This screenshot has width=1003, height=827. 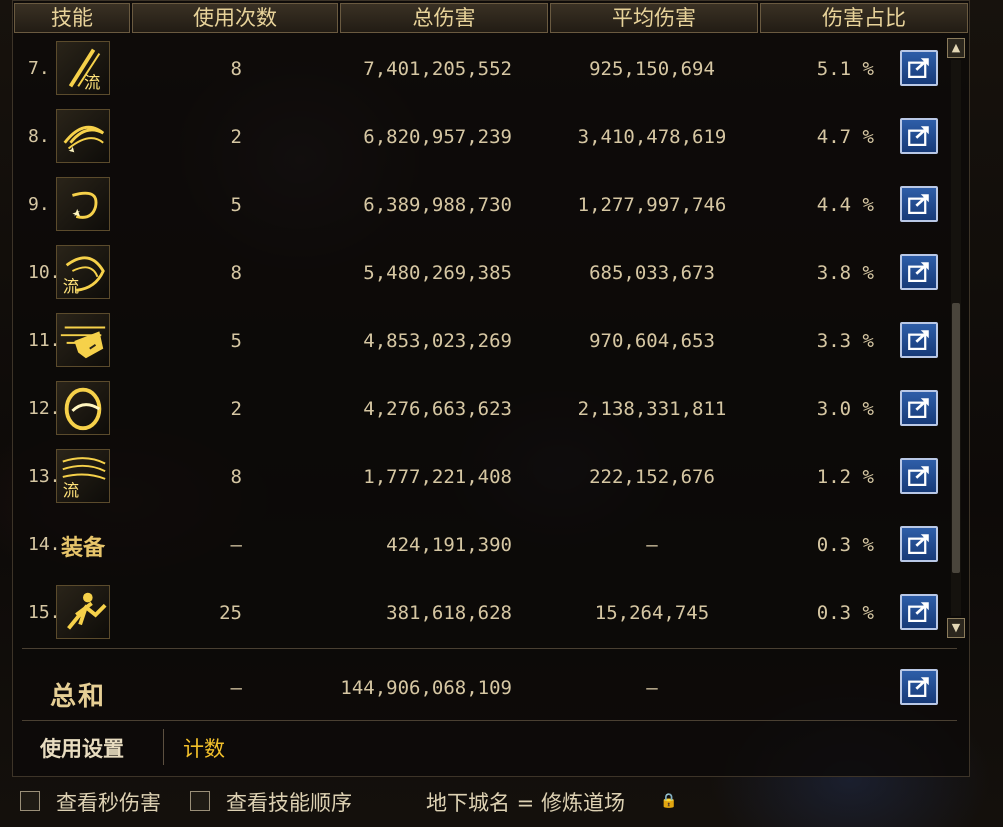 What do you see at coordinates (845, 341) in the screenshot?
I see `row-damage-share: 3.3 %` at bounding box center [845, 341].